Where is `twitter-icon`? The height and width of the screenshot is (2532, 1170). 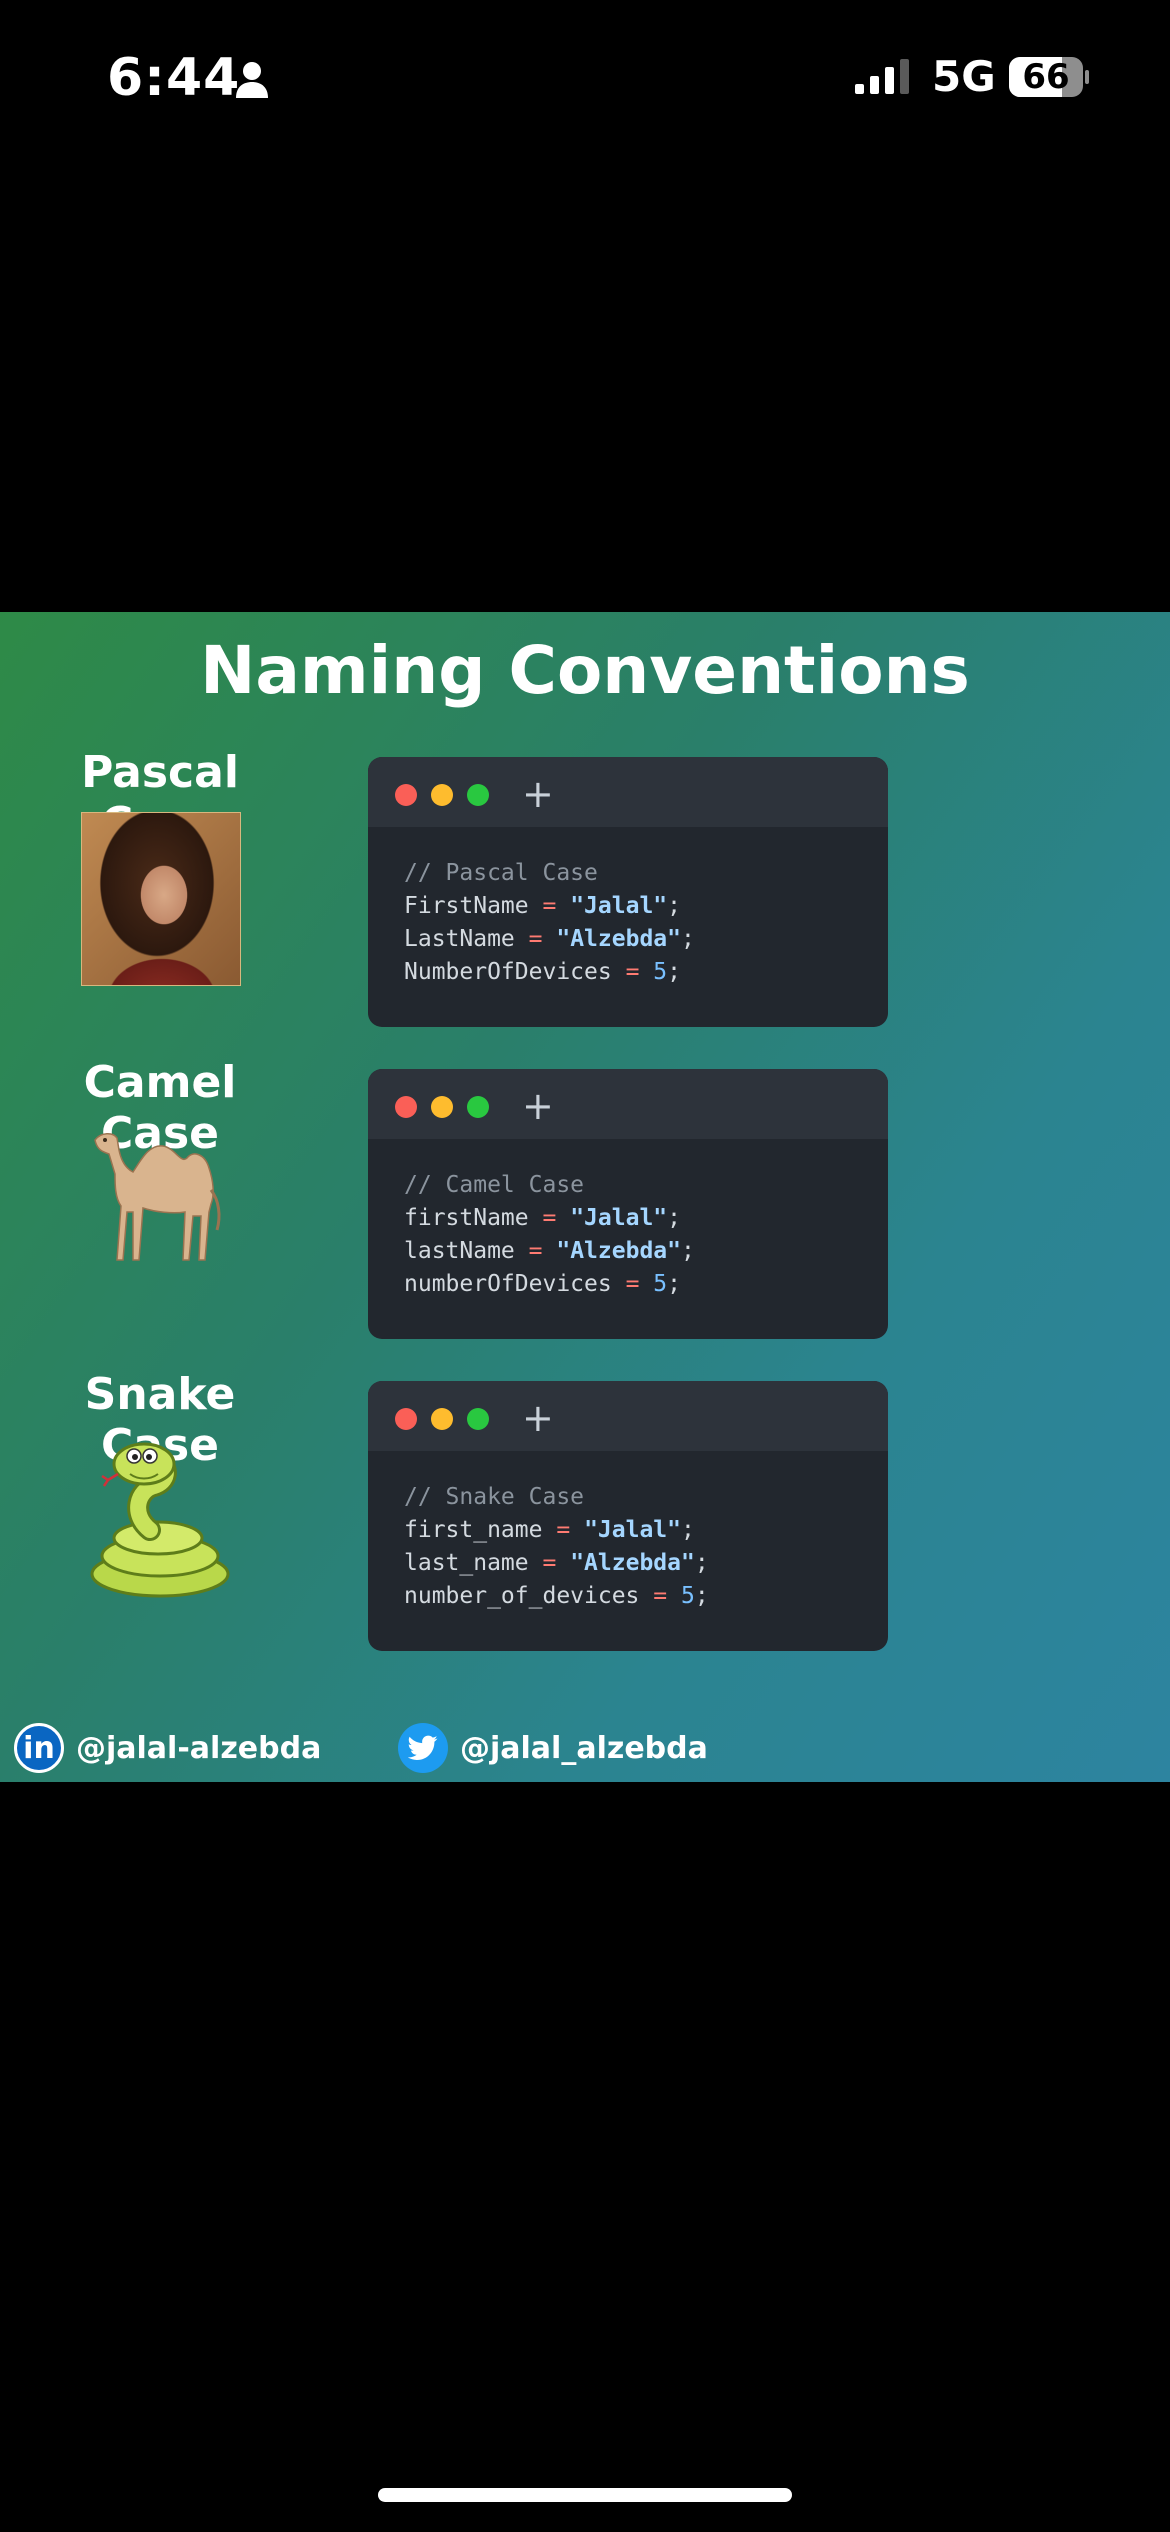
twitter-icon is located at coordinates (423, 1748).